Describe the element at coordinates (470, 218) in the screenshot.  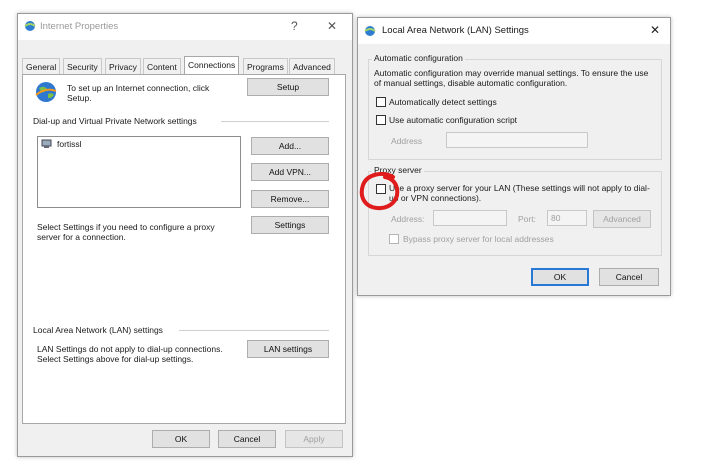
I see `proxy-address-field` at that location.